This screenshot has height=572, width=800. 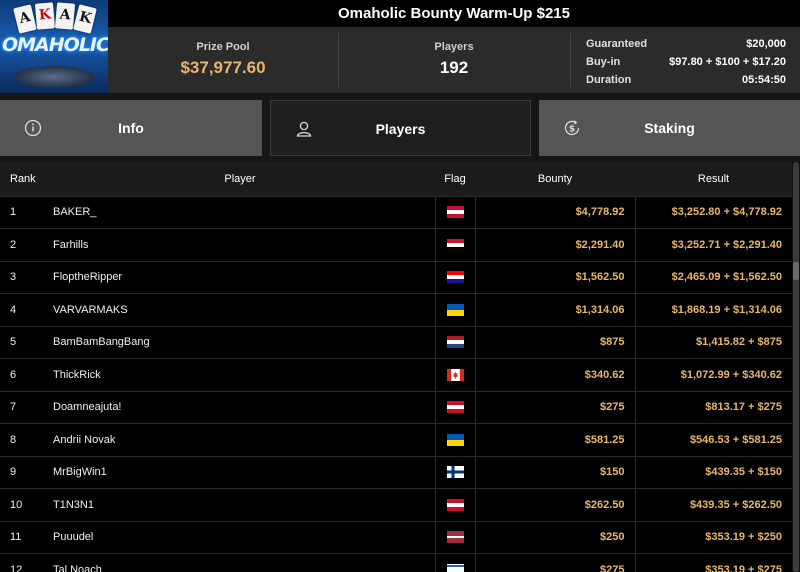 I want to click on logo-brand: OMAHOLIC, so click(x=55, y=45).